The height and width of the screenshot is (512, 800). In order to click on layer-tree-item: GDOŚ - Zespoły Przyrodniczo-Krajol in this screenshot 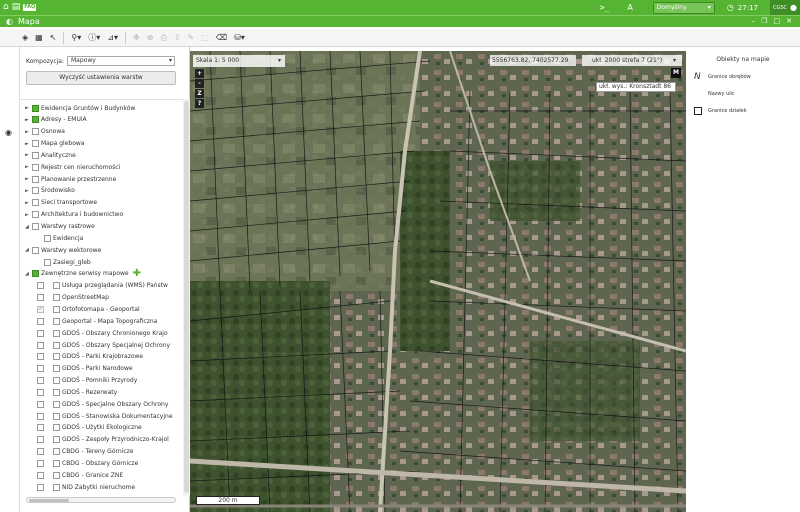, I will do `click(103, 440)`.